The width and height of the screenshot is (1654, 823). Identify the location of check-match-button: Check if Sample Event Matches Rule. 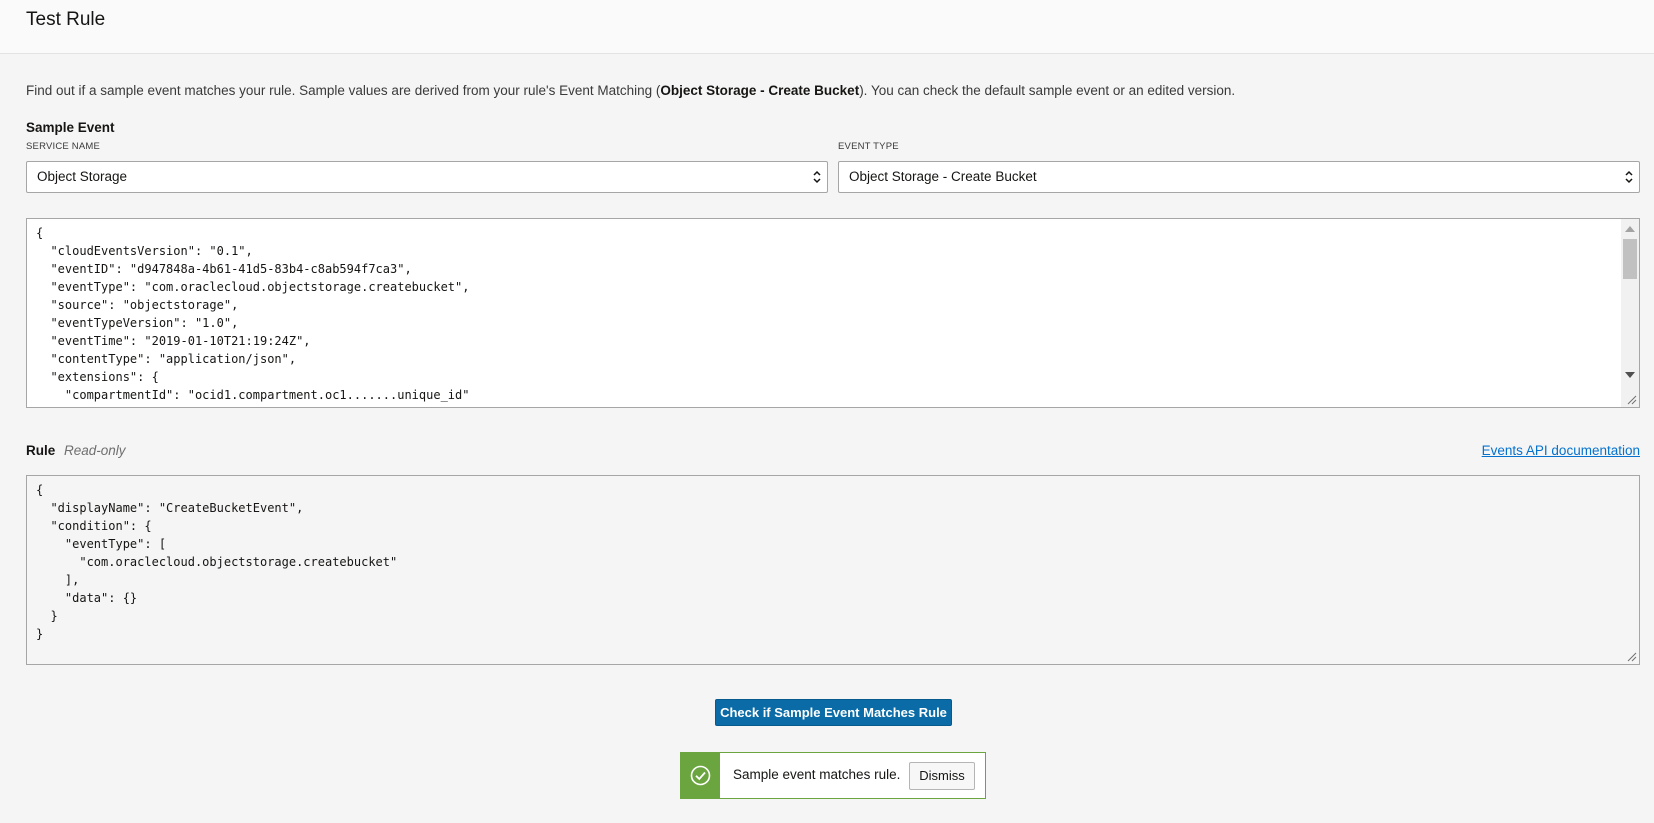
(833, 712).